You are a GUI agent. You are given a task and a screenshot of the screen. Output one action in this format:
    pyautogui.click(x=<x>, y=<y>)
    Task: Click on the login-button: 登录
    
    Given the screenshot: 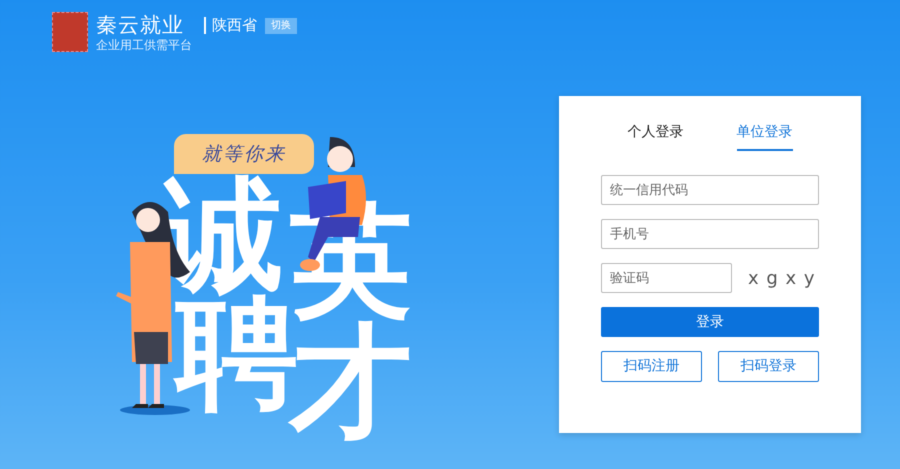 What is the action you would take?
    pyautogui.click(x=710, y=322)
    